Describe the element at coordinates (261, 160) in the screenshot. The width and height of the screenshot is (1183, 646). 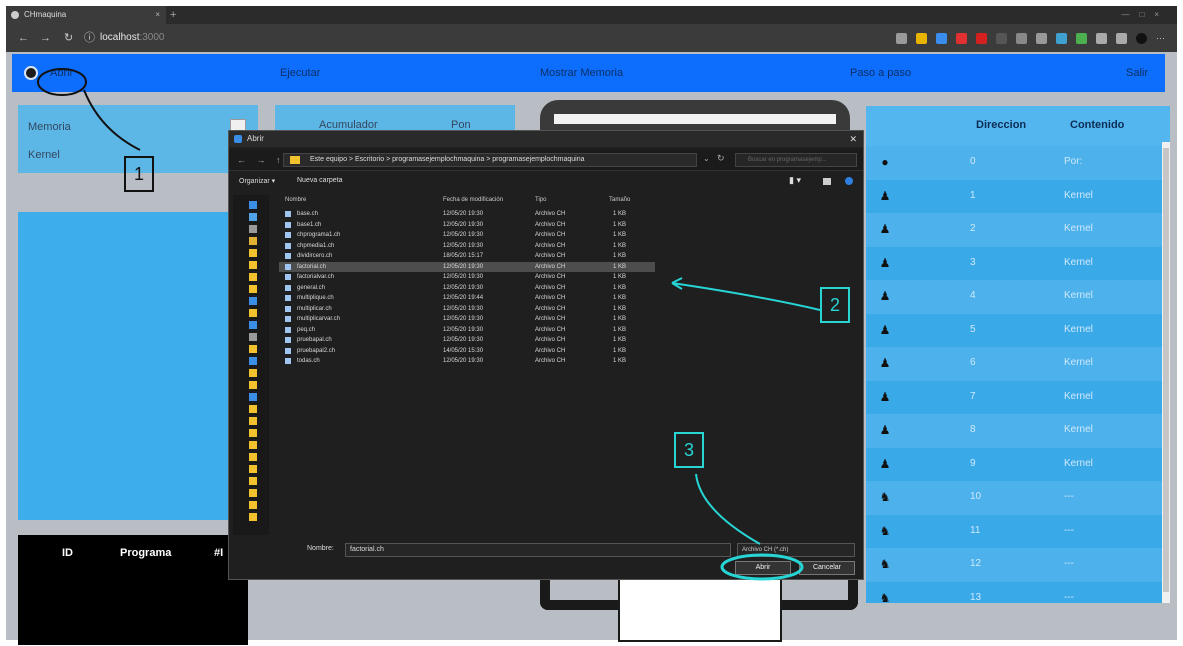
I see `dialog-nav-arrows-icon: ← → ↑` at that location.